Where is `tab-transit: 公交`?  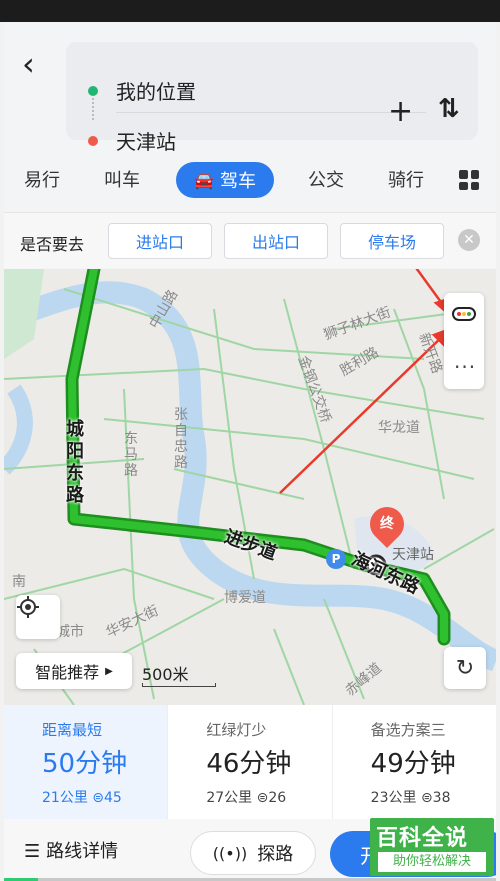
tab-transit: 公交 is located at coordinates (326, 179).